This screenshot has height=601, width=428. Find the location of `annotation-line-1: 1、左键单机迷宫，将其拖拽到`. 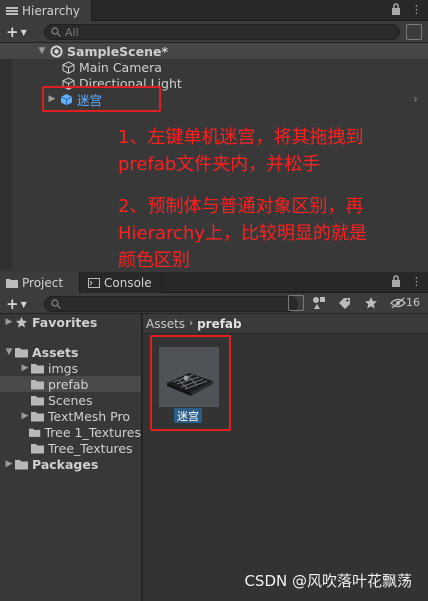

annotation-line-1: 1、左键单机迷宫，将其拖拽到 is located at coordinates (241, 137).